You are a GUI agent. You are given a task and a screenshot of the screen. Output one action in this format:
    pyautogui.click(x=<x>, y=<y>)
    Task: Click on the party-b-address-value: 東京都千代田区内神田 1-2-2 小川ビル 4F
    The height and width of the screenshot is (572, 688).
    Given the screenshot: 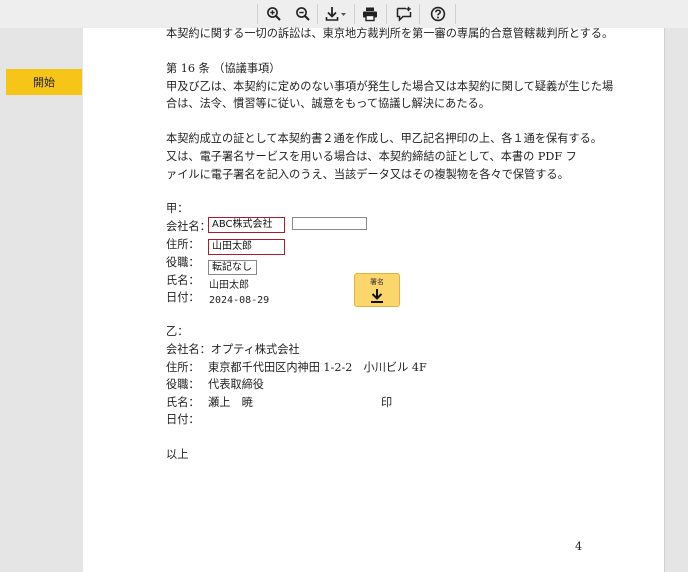 What is the action you would take?
    pyautogui.click(x=317, y=367)
    